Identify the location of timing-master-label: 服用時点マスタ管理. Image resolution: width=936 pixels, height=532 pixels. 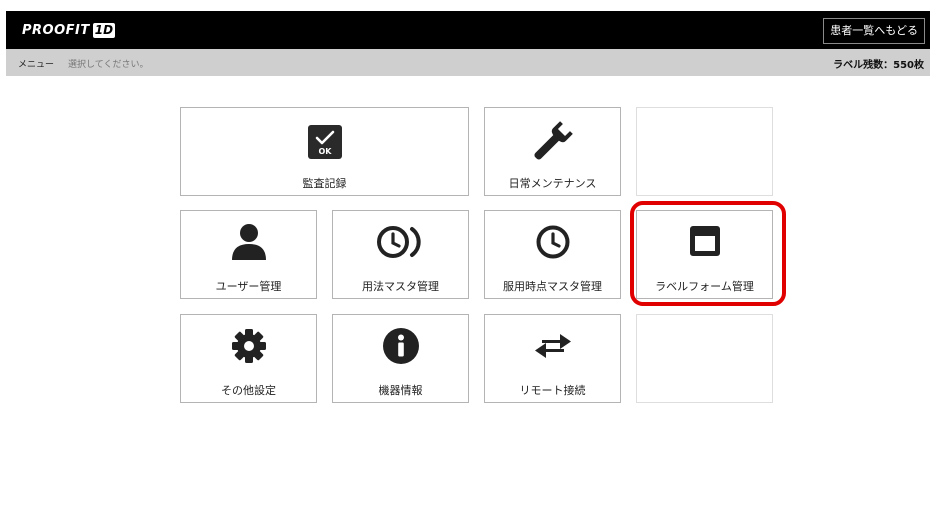
(552, 286).